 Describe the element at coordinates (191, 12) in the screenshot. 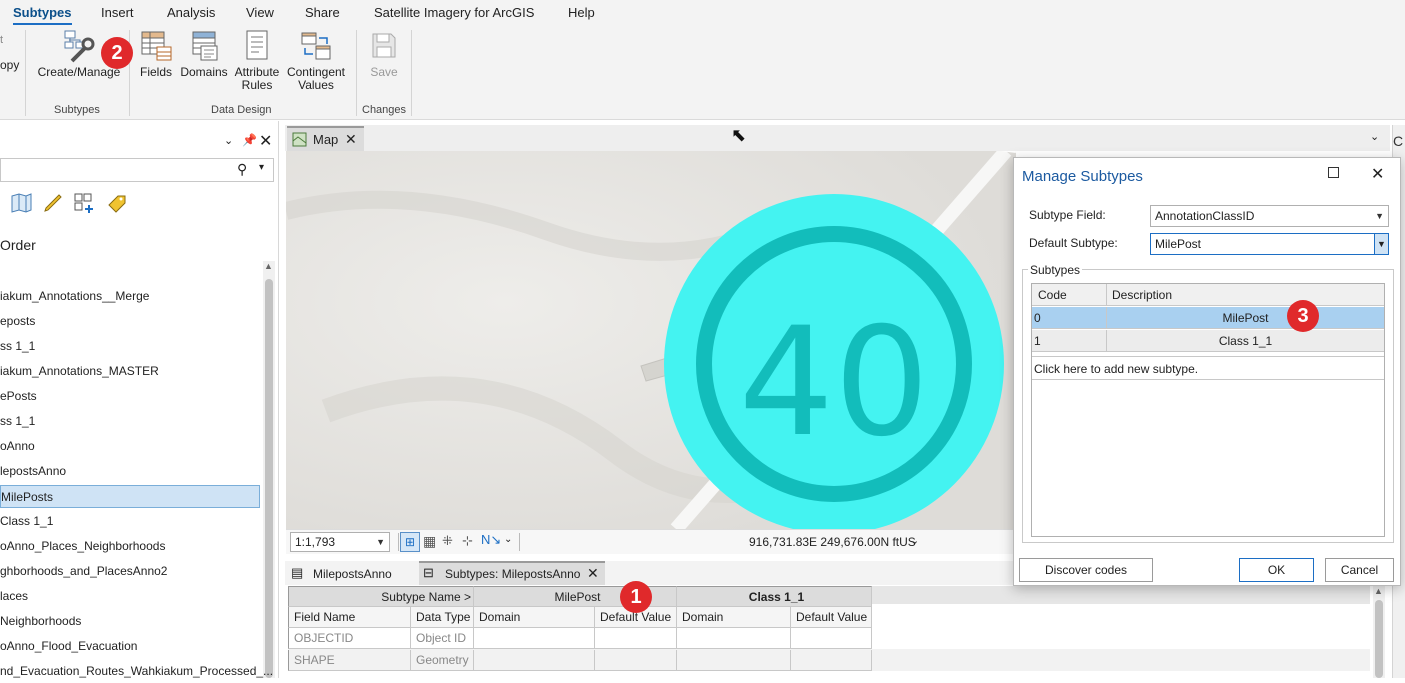

I see `tab-analysis: Analysis` at that location.